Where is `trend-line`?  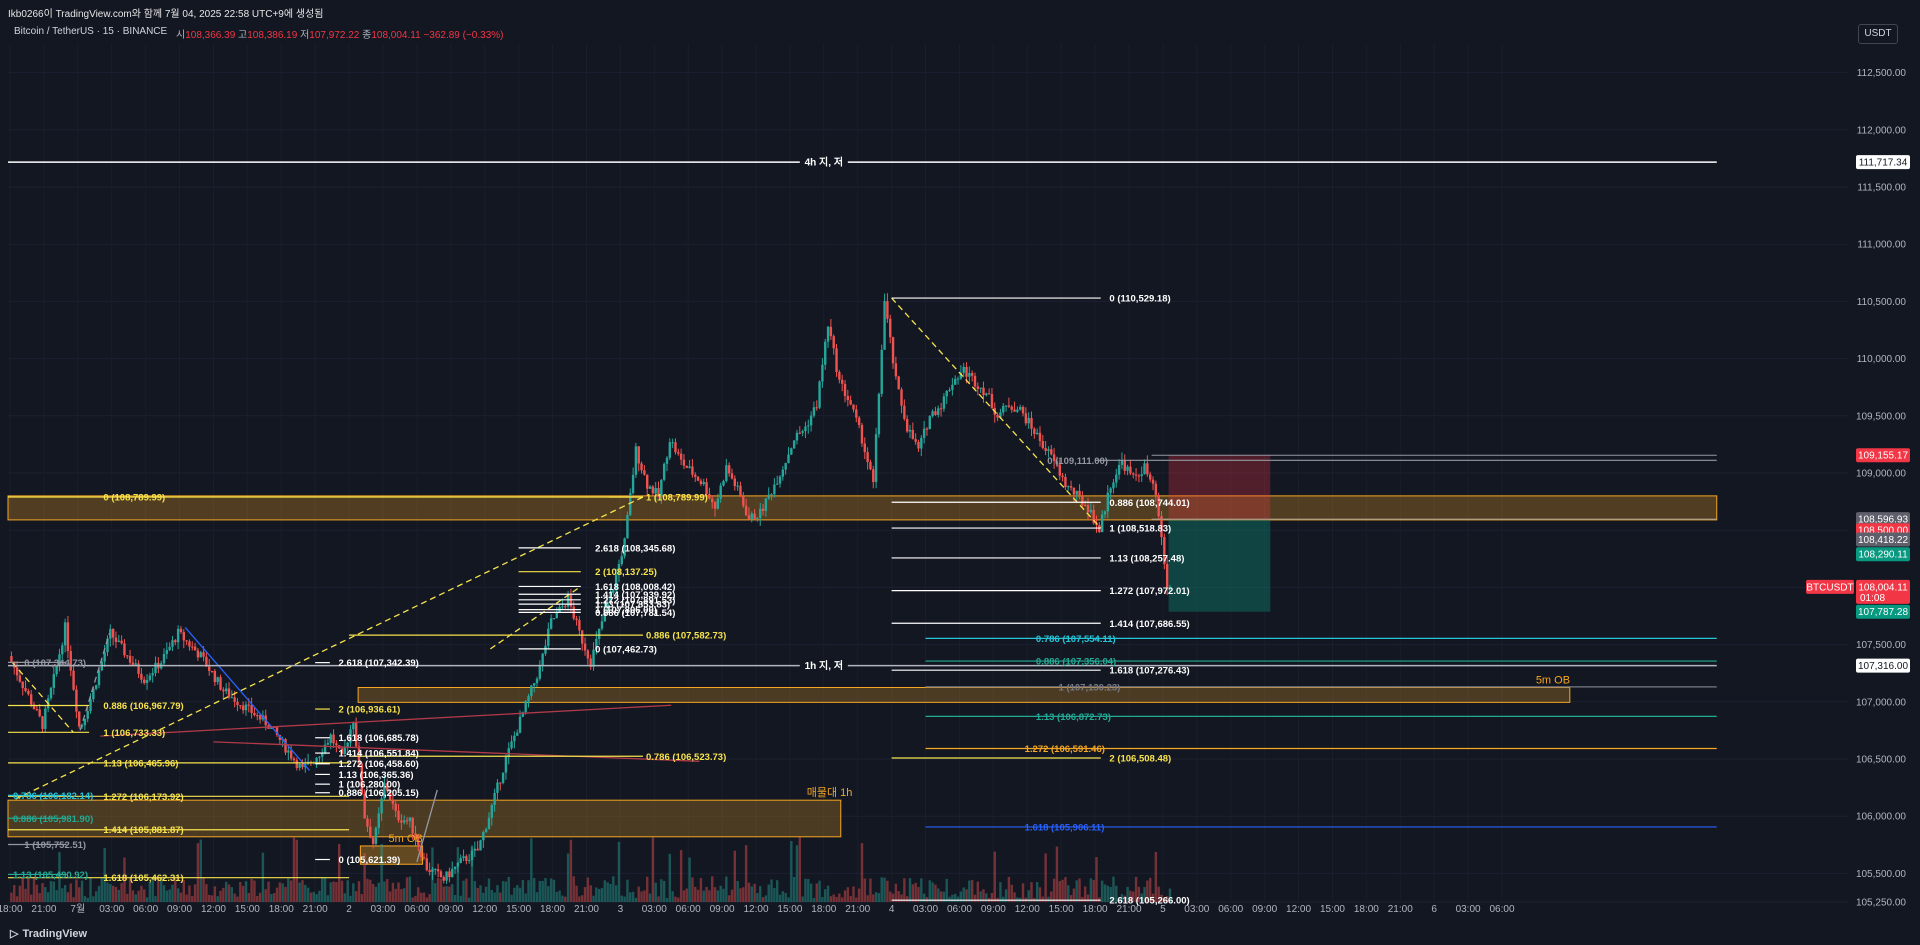 trend-line is located at coordinates (996, 413).